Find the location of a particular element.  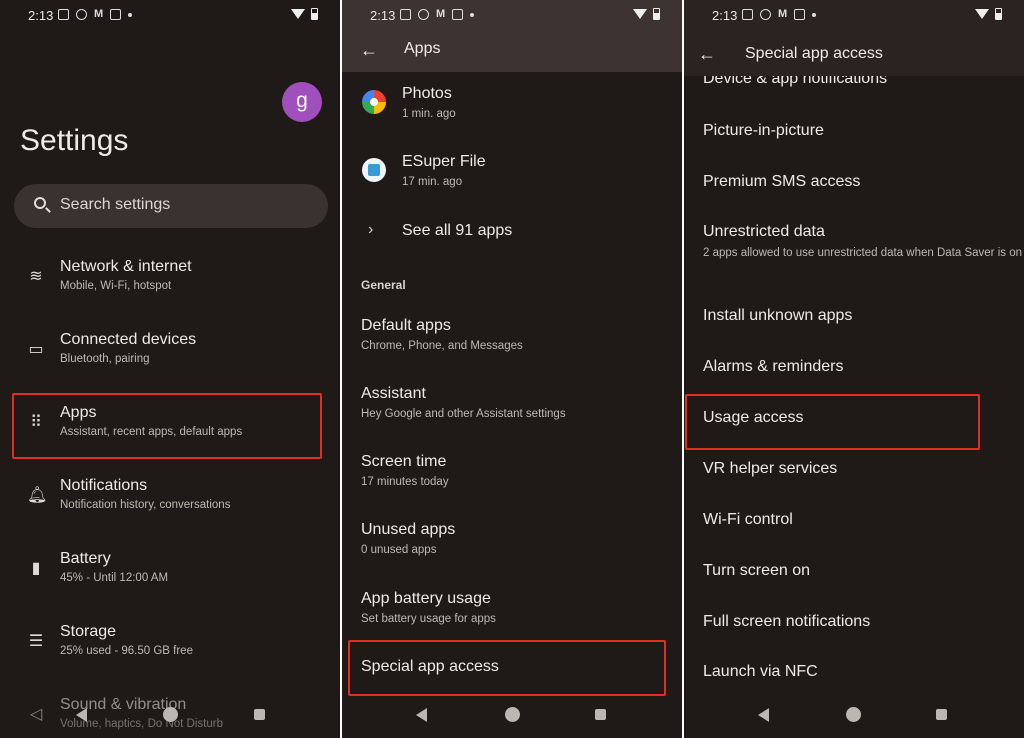

item-subtitle: Set battery usage for apps is located at coordinates (428, 619).